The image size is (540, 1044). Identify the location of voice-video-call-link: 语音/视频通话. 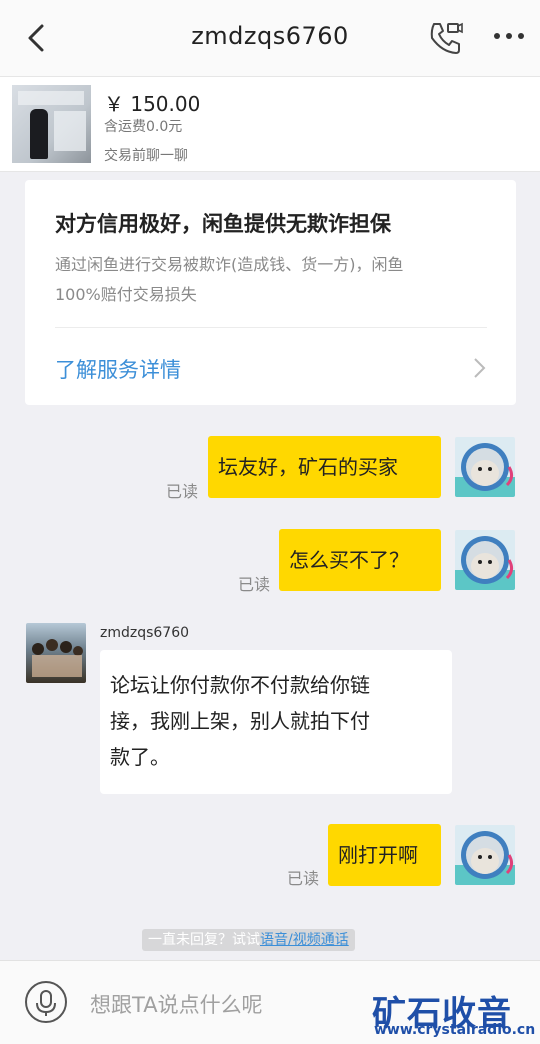
(304, 940).